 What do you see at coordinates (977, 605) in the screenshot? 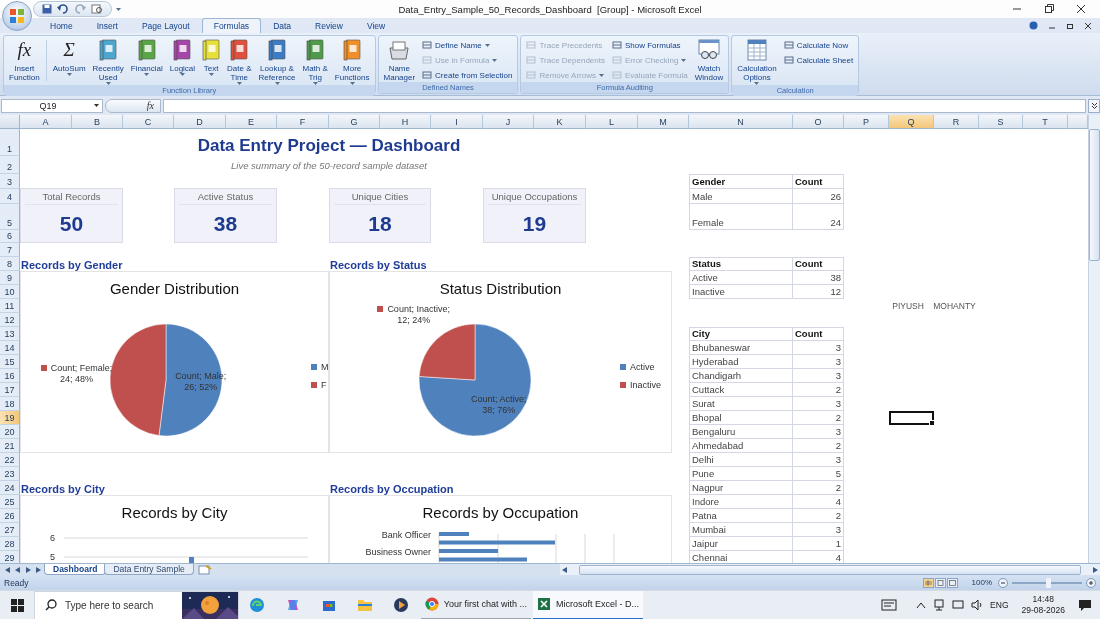
I see `volume-icon` at bounding box center [977, 605].